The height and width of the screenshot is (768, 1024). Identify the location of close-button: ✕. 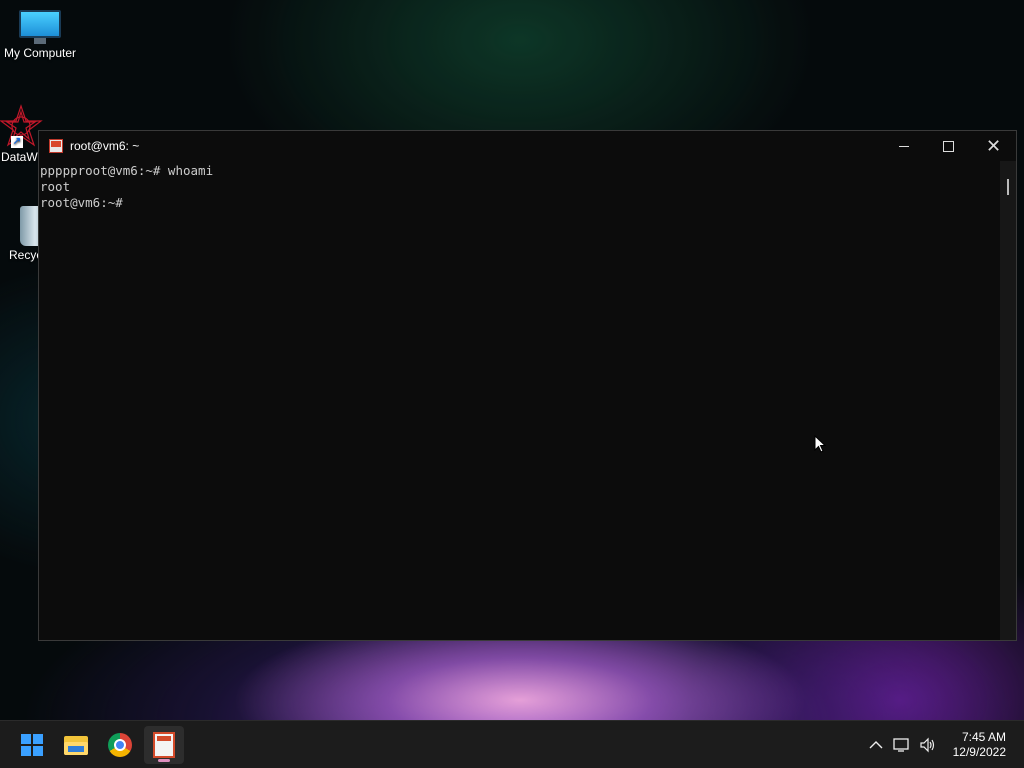
(993, 146).